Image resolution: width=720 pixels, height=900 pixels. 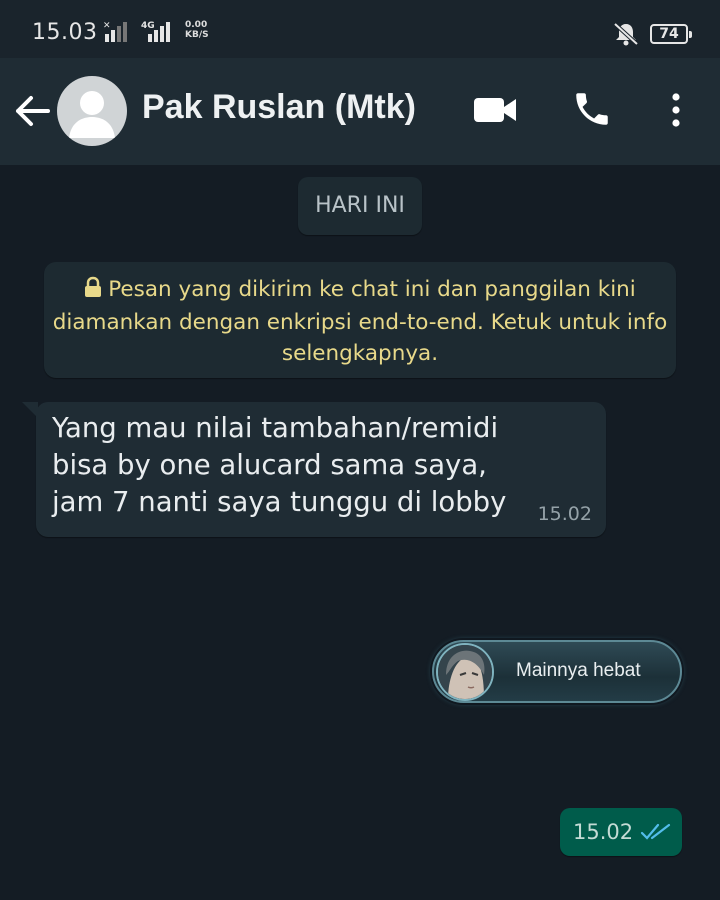 I want to click on avatar-icon, so click(x=92, y=111).